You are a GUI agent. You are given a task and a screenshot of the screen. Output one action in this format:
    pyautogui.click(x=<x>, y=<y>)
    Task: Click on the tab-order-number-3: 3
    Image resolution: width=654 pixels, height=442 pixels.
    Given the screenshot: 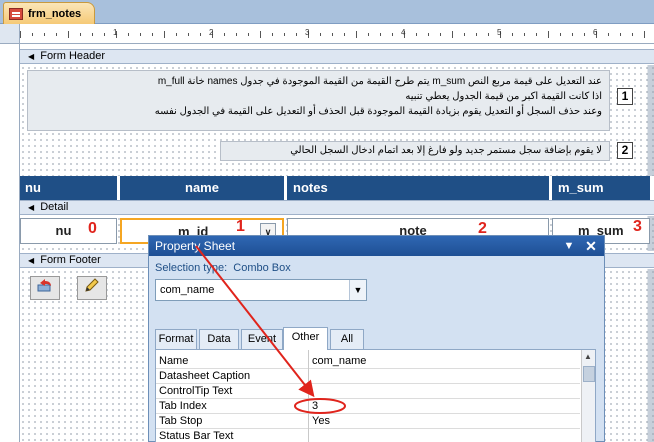 What is the action you would take?
    pyautogui.click(x=637, y=226)
    